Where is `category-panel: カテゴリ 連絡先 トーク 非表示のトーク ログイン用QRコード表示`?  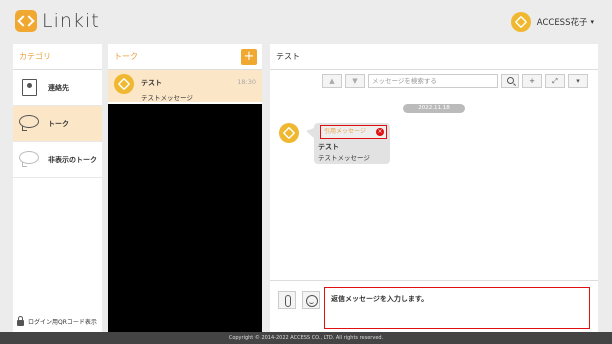
category-panel: カテゴリ 連絡先 トーク 非表示のトーク ログイン用QRコード表示 is located at coordinates (57, 188).